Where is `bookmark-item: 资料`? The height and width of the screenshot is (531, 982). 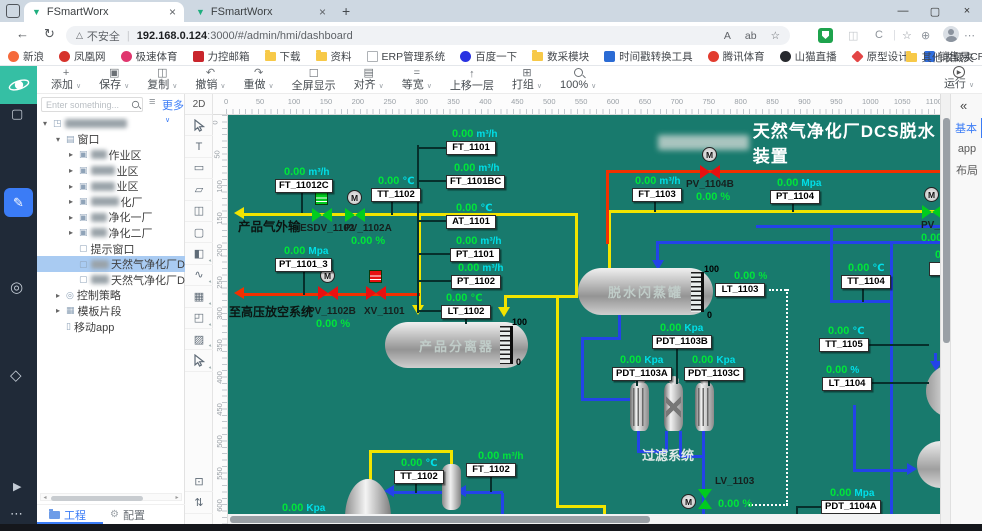 bookmark-item: 资料 is located at coordinates (333, 56).